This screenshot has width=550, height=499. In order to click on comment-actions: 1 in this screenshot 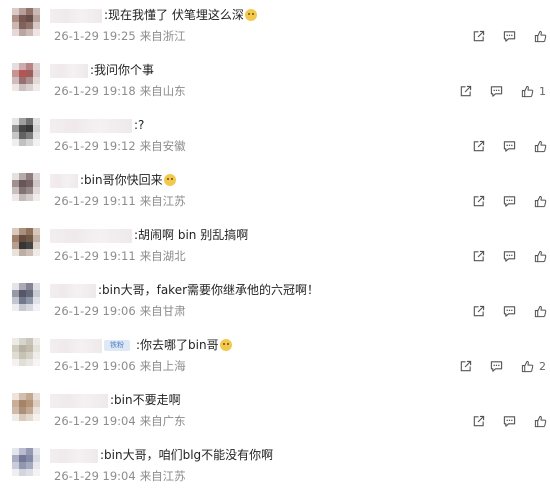, I will do `click(502, 91)`.